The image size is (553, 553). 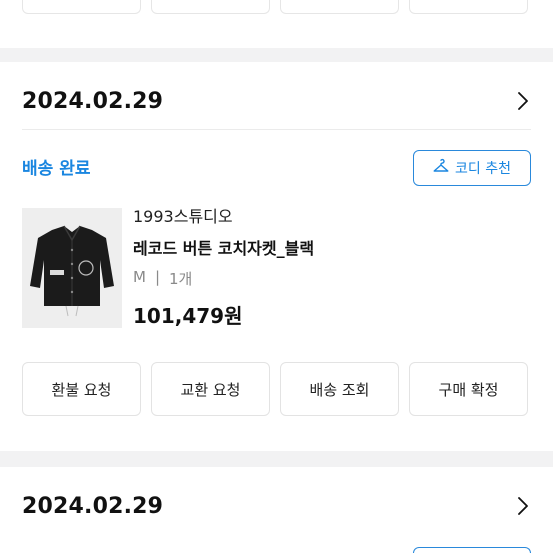 I want to click on refund-request-button: 환불 요청, so click(x=81, y=389).